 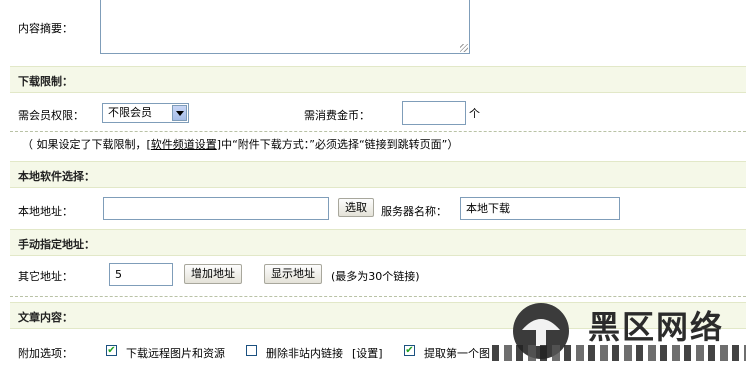 What do you see at coordinates (414, 211) in the screenshot?
I see `server-name-label: 服务器名称：` at bounding box center [414, 211].